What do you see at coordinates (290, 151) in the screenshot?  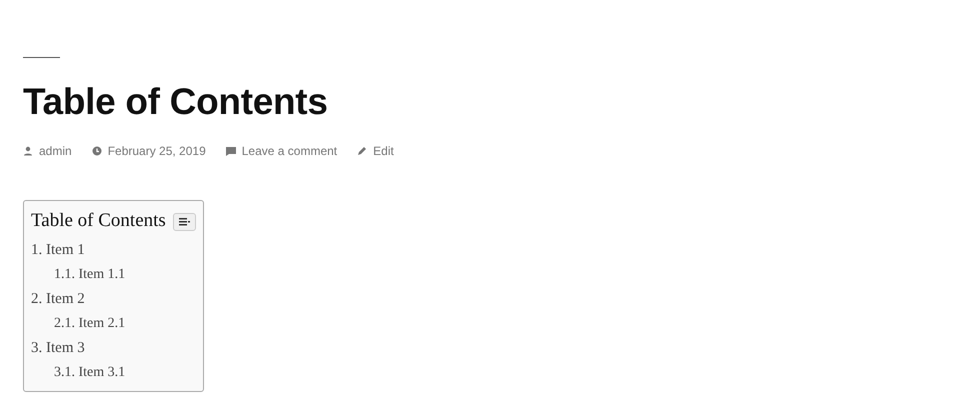 I see `comment-link: Leave a comment` at bounding box center [290, 151].